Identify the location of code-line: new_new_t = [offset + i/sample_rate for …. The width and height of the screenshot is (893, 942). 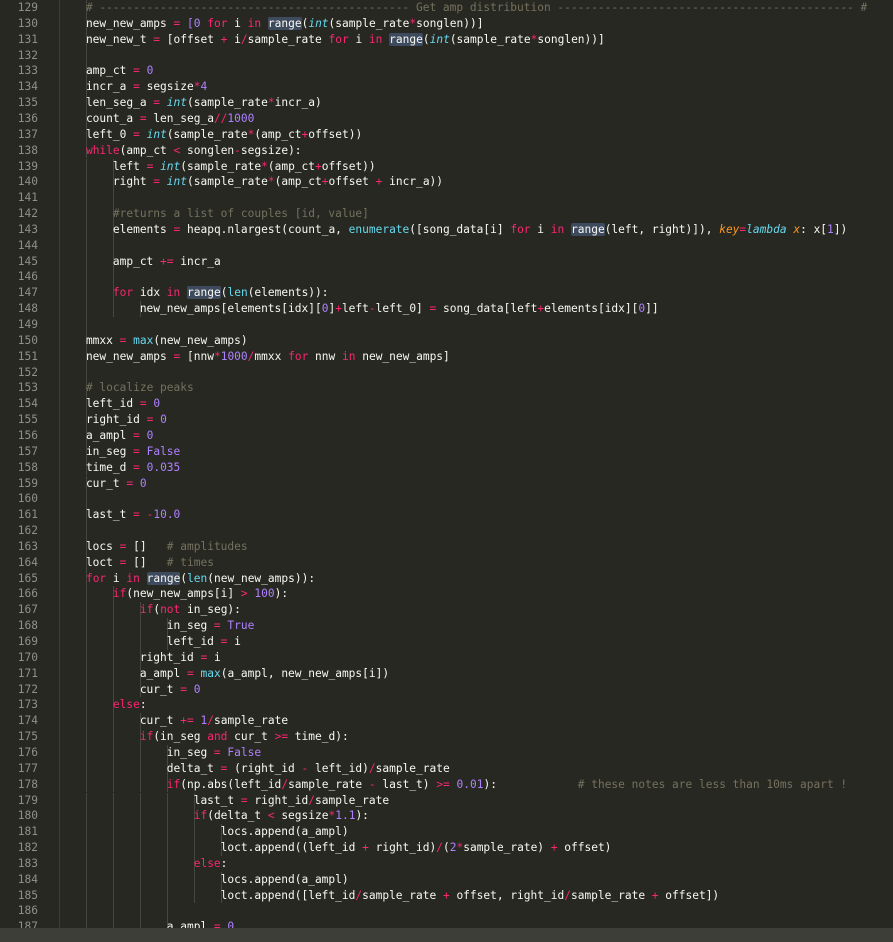
(332, 40).